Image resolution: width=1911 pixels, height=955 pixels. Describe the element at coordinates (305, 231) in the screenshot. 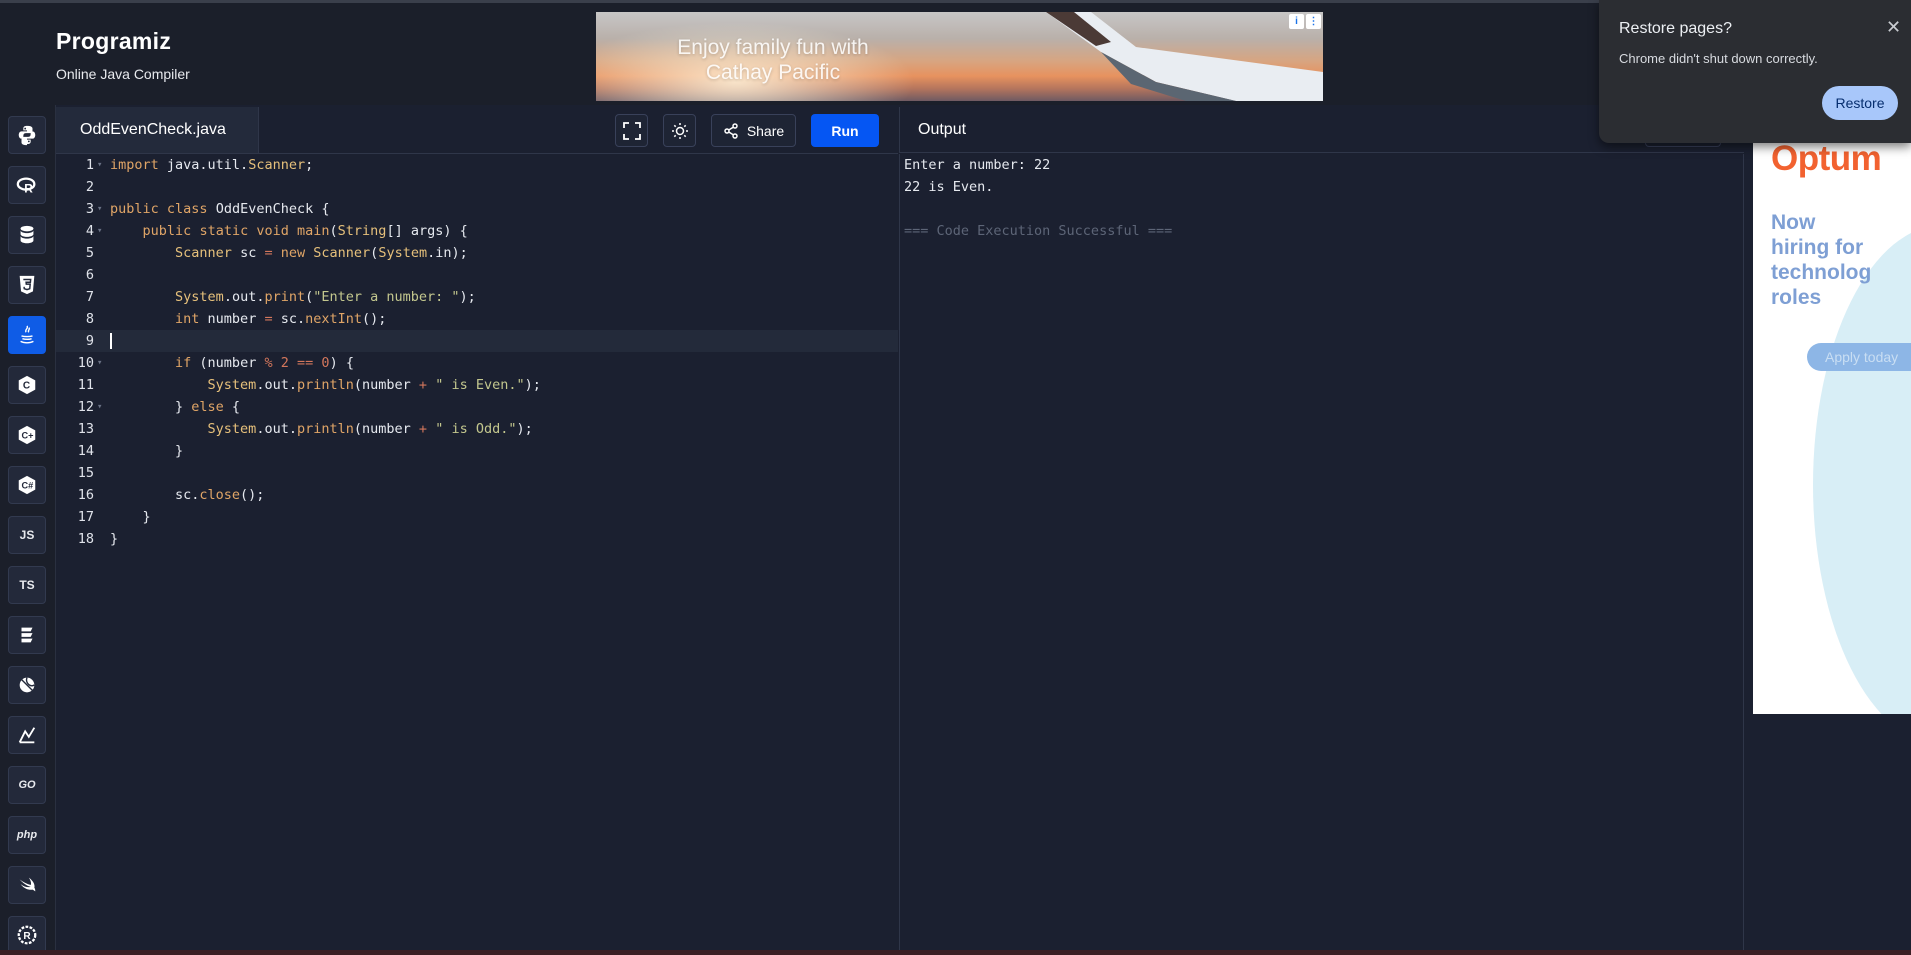

I see `code-text: public static void main(String[] args) {` at that location.